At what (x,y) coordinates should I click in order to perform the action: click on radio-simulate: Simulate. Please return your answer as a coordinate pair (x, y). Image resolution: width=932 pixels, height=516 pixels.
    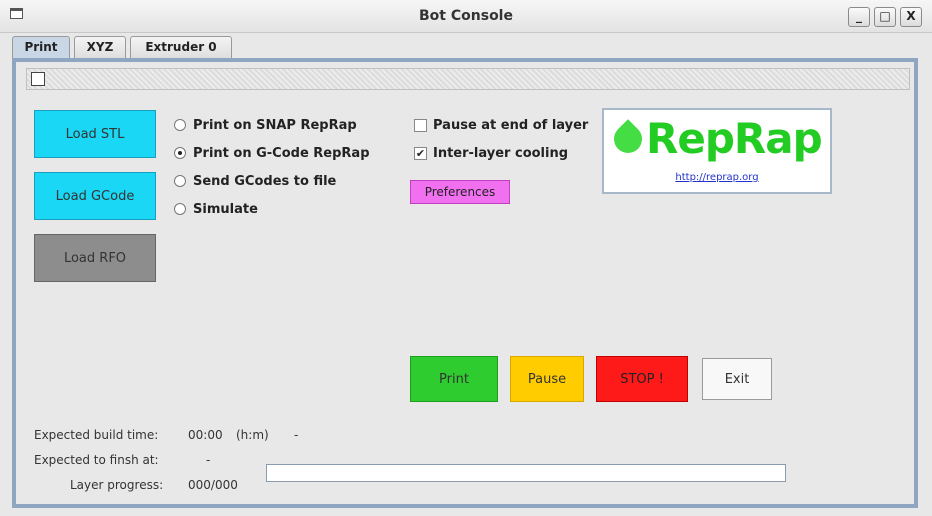
    Looking at the image, I should click on (216, 209).